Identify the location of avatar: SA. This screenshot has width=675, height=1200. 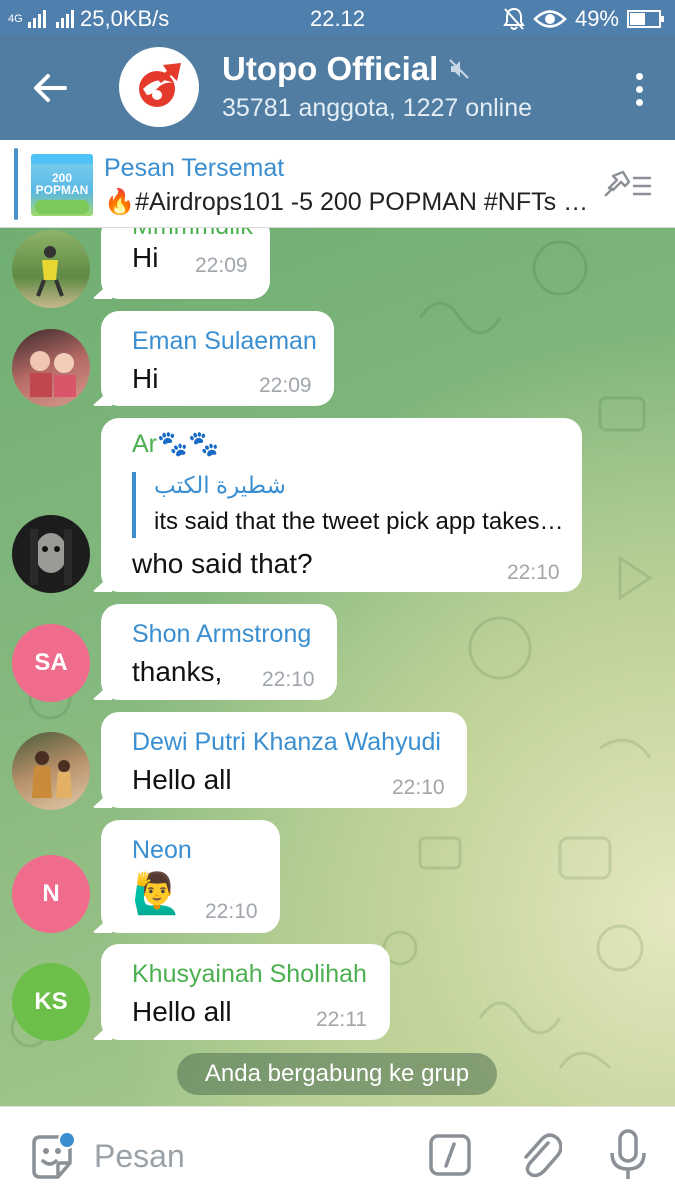
(51, 663).